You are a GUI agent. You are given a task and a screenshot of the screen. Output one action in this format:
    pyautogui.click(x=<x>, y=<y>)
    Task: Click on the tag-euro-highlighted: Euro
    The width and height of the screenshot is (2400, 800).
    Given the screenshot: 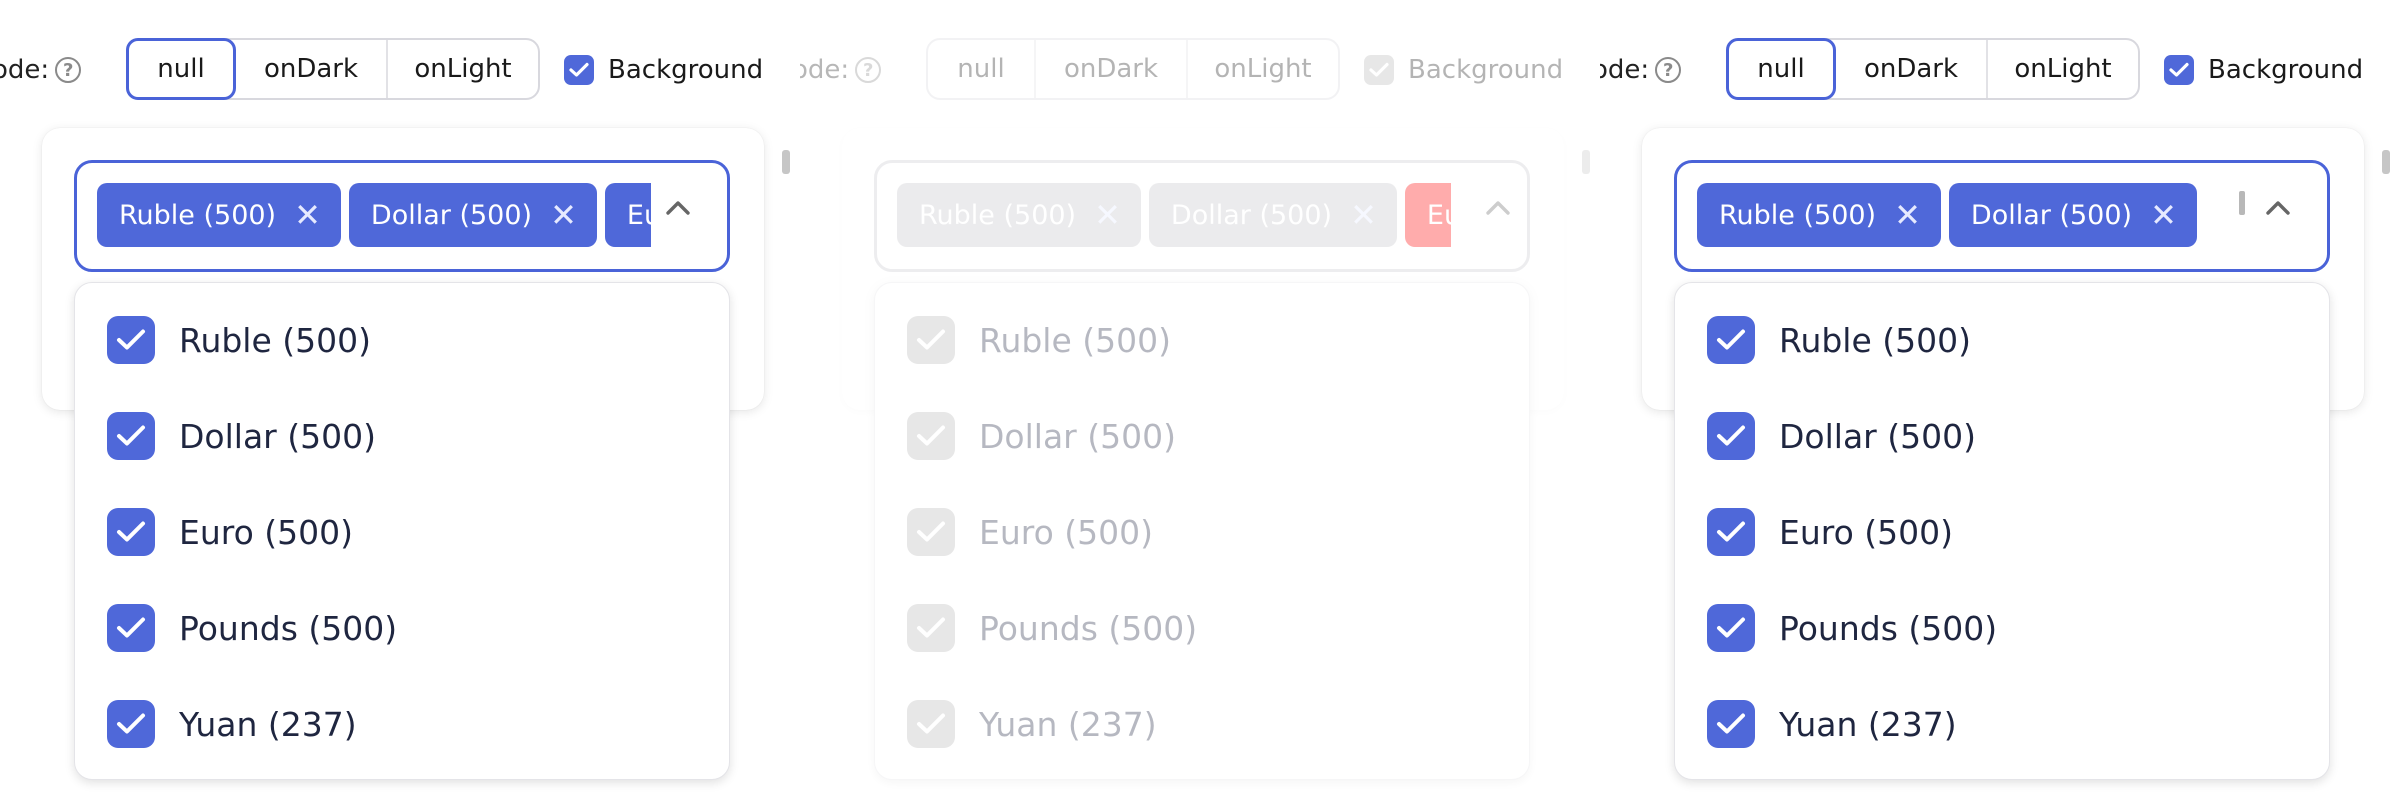 What is the action you would take?
    pyautogui.click(x=1427, y=215)
    